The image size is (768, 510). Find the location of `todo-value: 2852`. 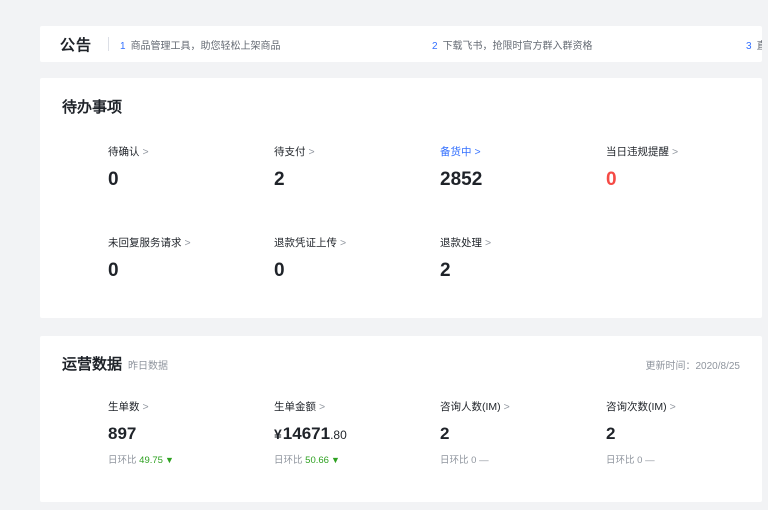

todo-value: 2852 is located at coordinates (461, 179).